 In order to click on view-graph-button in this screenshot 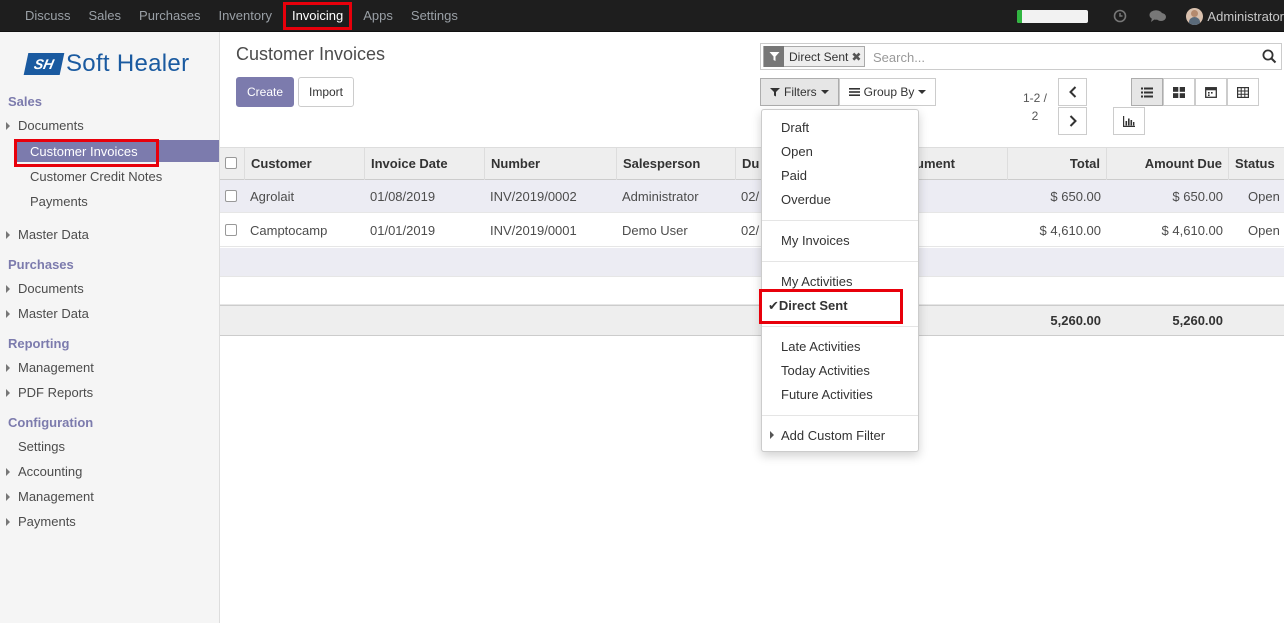, I will do `click(1129, 121)`.